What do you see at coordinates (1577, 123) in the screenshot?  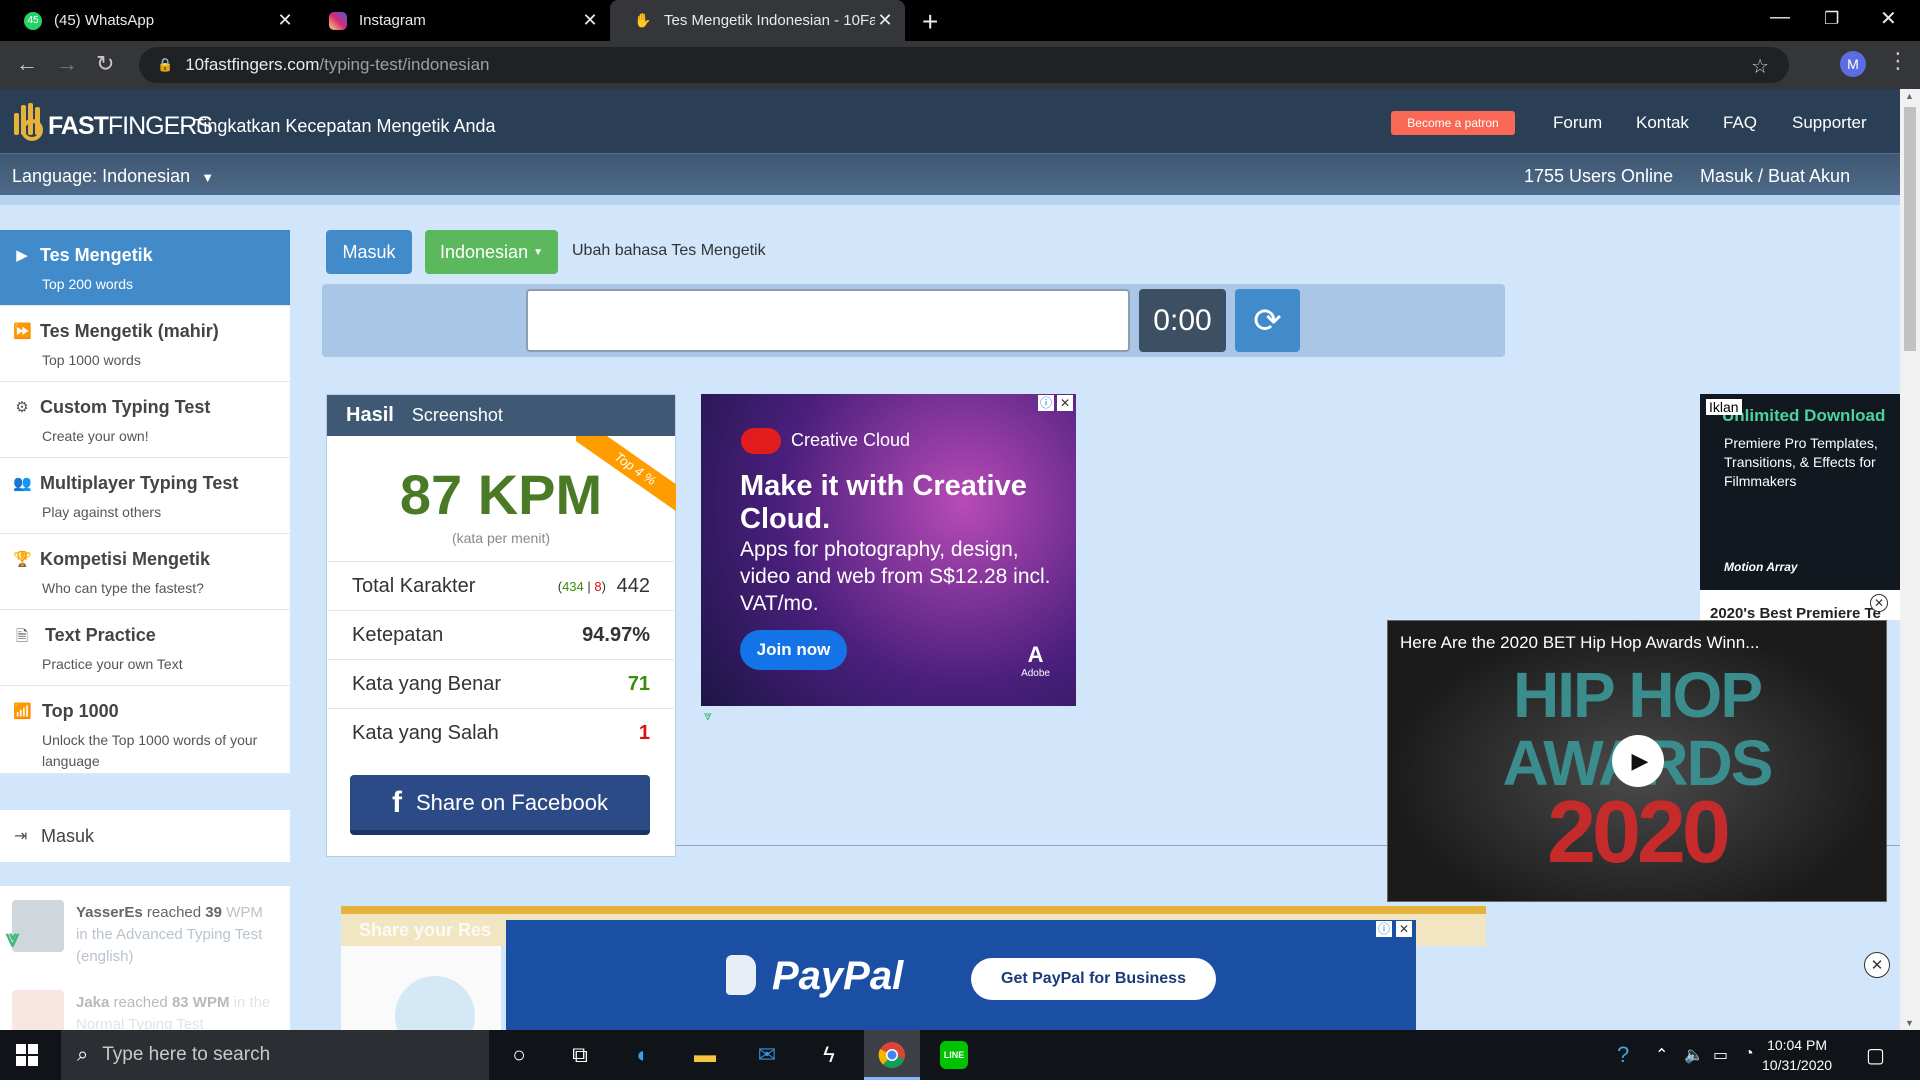 I see `nav-forum: Forum` at bounding box center [1577, 123].